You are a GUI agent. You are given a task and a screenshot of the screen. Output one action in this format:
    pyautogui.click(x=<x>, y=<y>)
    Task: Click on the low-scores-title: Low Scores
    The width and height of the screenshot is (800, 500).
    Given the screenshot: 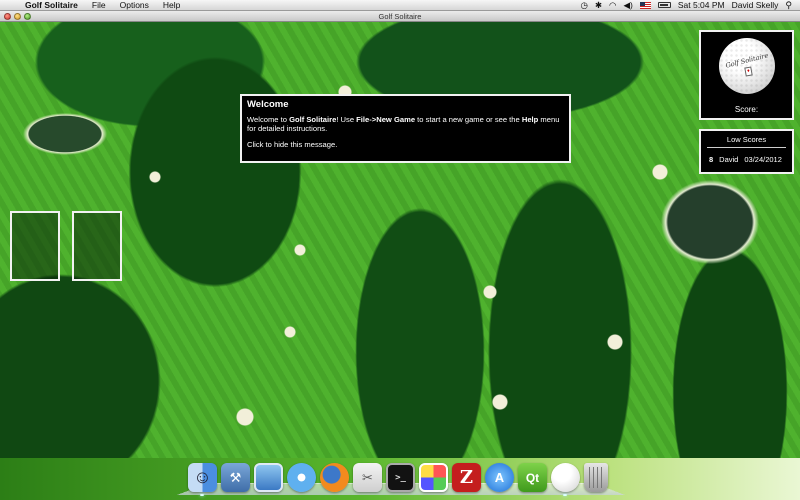 What is the action you would take?
    pyautogui.click(x=746, y=139)
    